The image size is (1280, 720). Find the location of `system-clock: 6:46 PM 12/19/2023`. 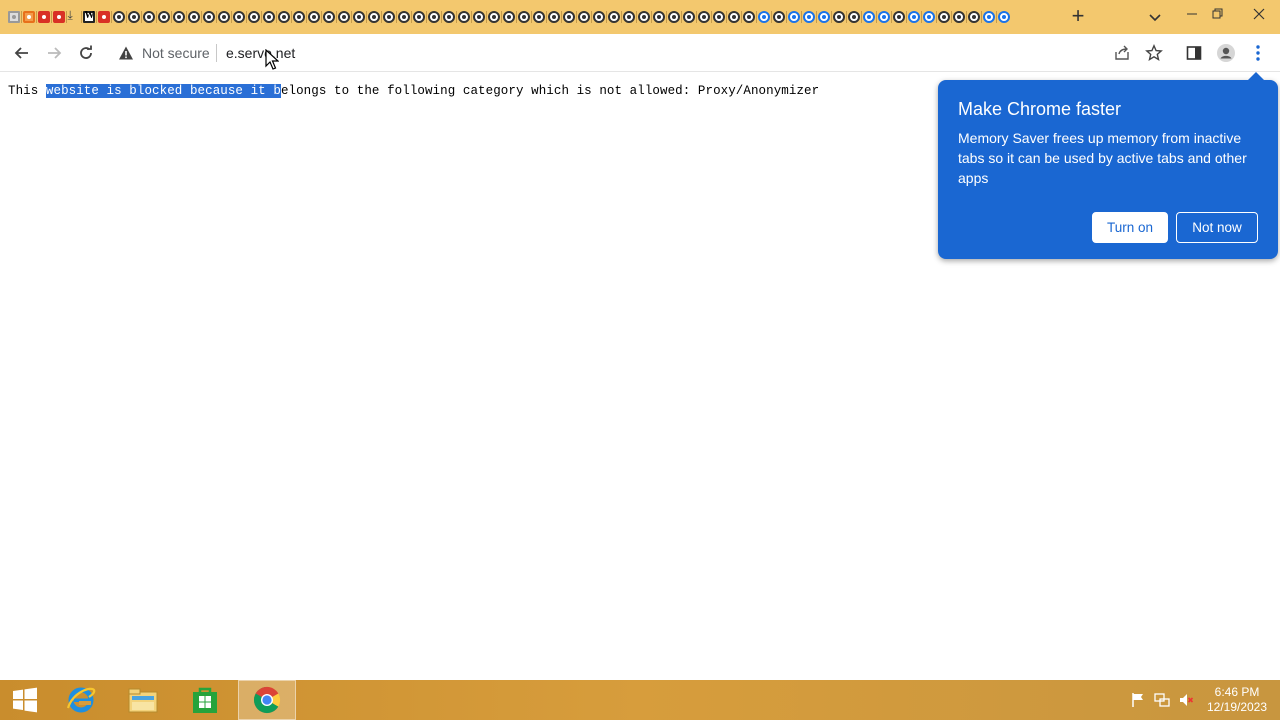

system-clock: 6:46 PM 12/19/2023 is located at coordinates (1237, 700).